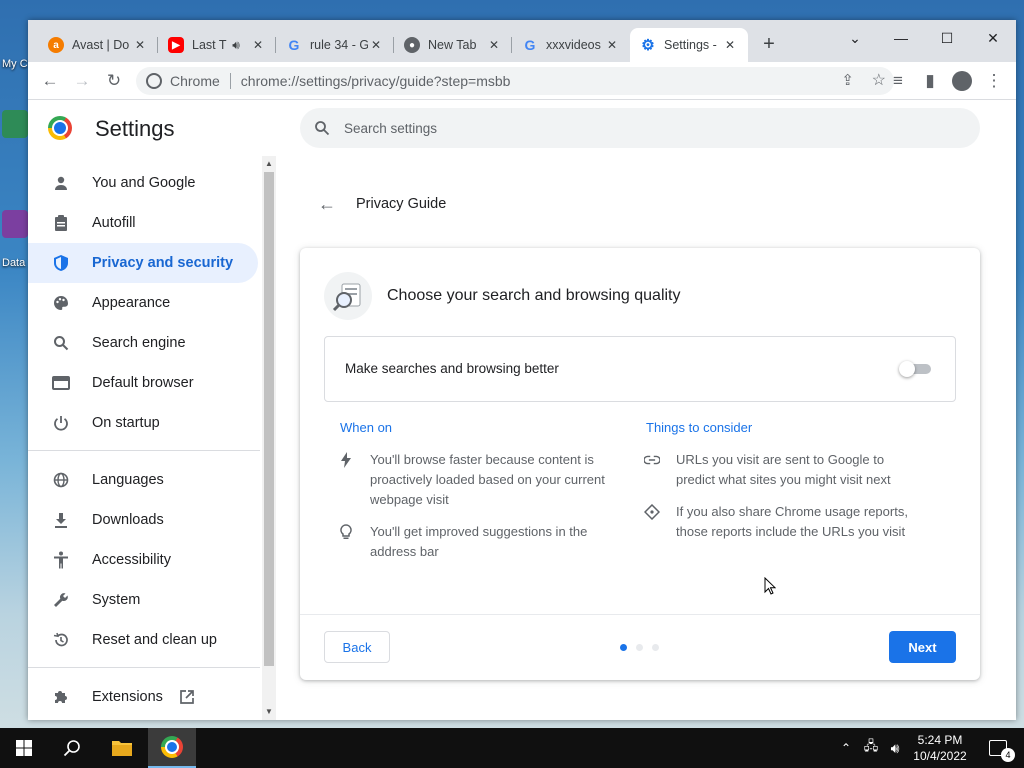 This screenshot has width=1024, height=768. What do you see at coordinates (143, 600) in the screenshot?
I see `sidebar-item-system: System` at bounding box center [143, 600].